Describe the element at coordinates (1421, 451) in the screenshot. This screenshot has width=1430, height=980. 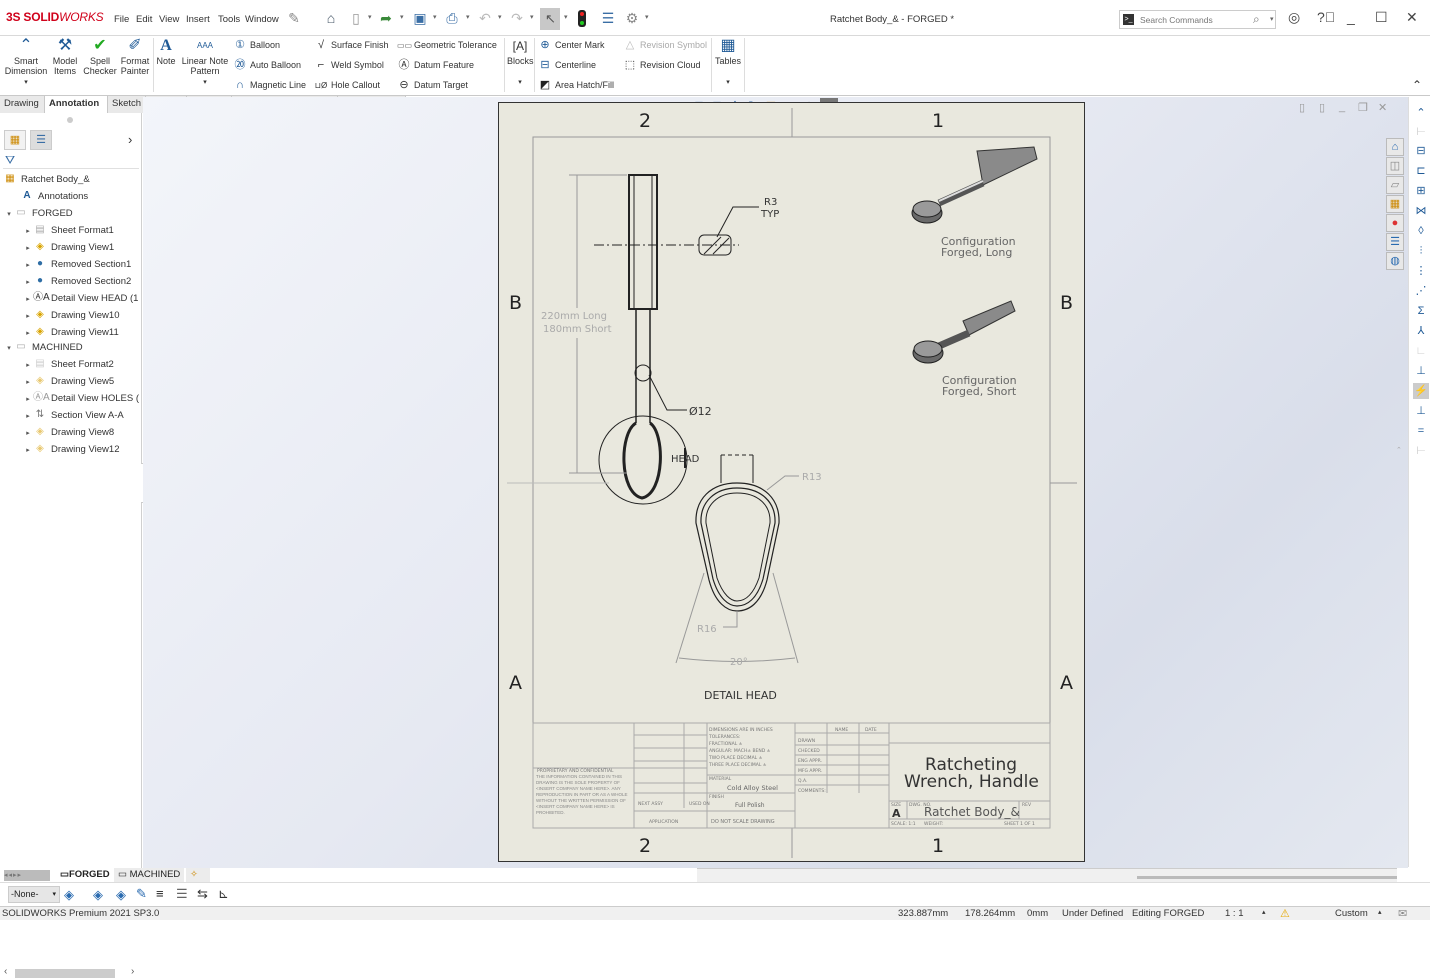
I see `dimension-icon: ⊢` at that location.